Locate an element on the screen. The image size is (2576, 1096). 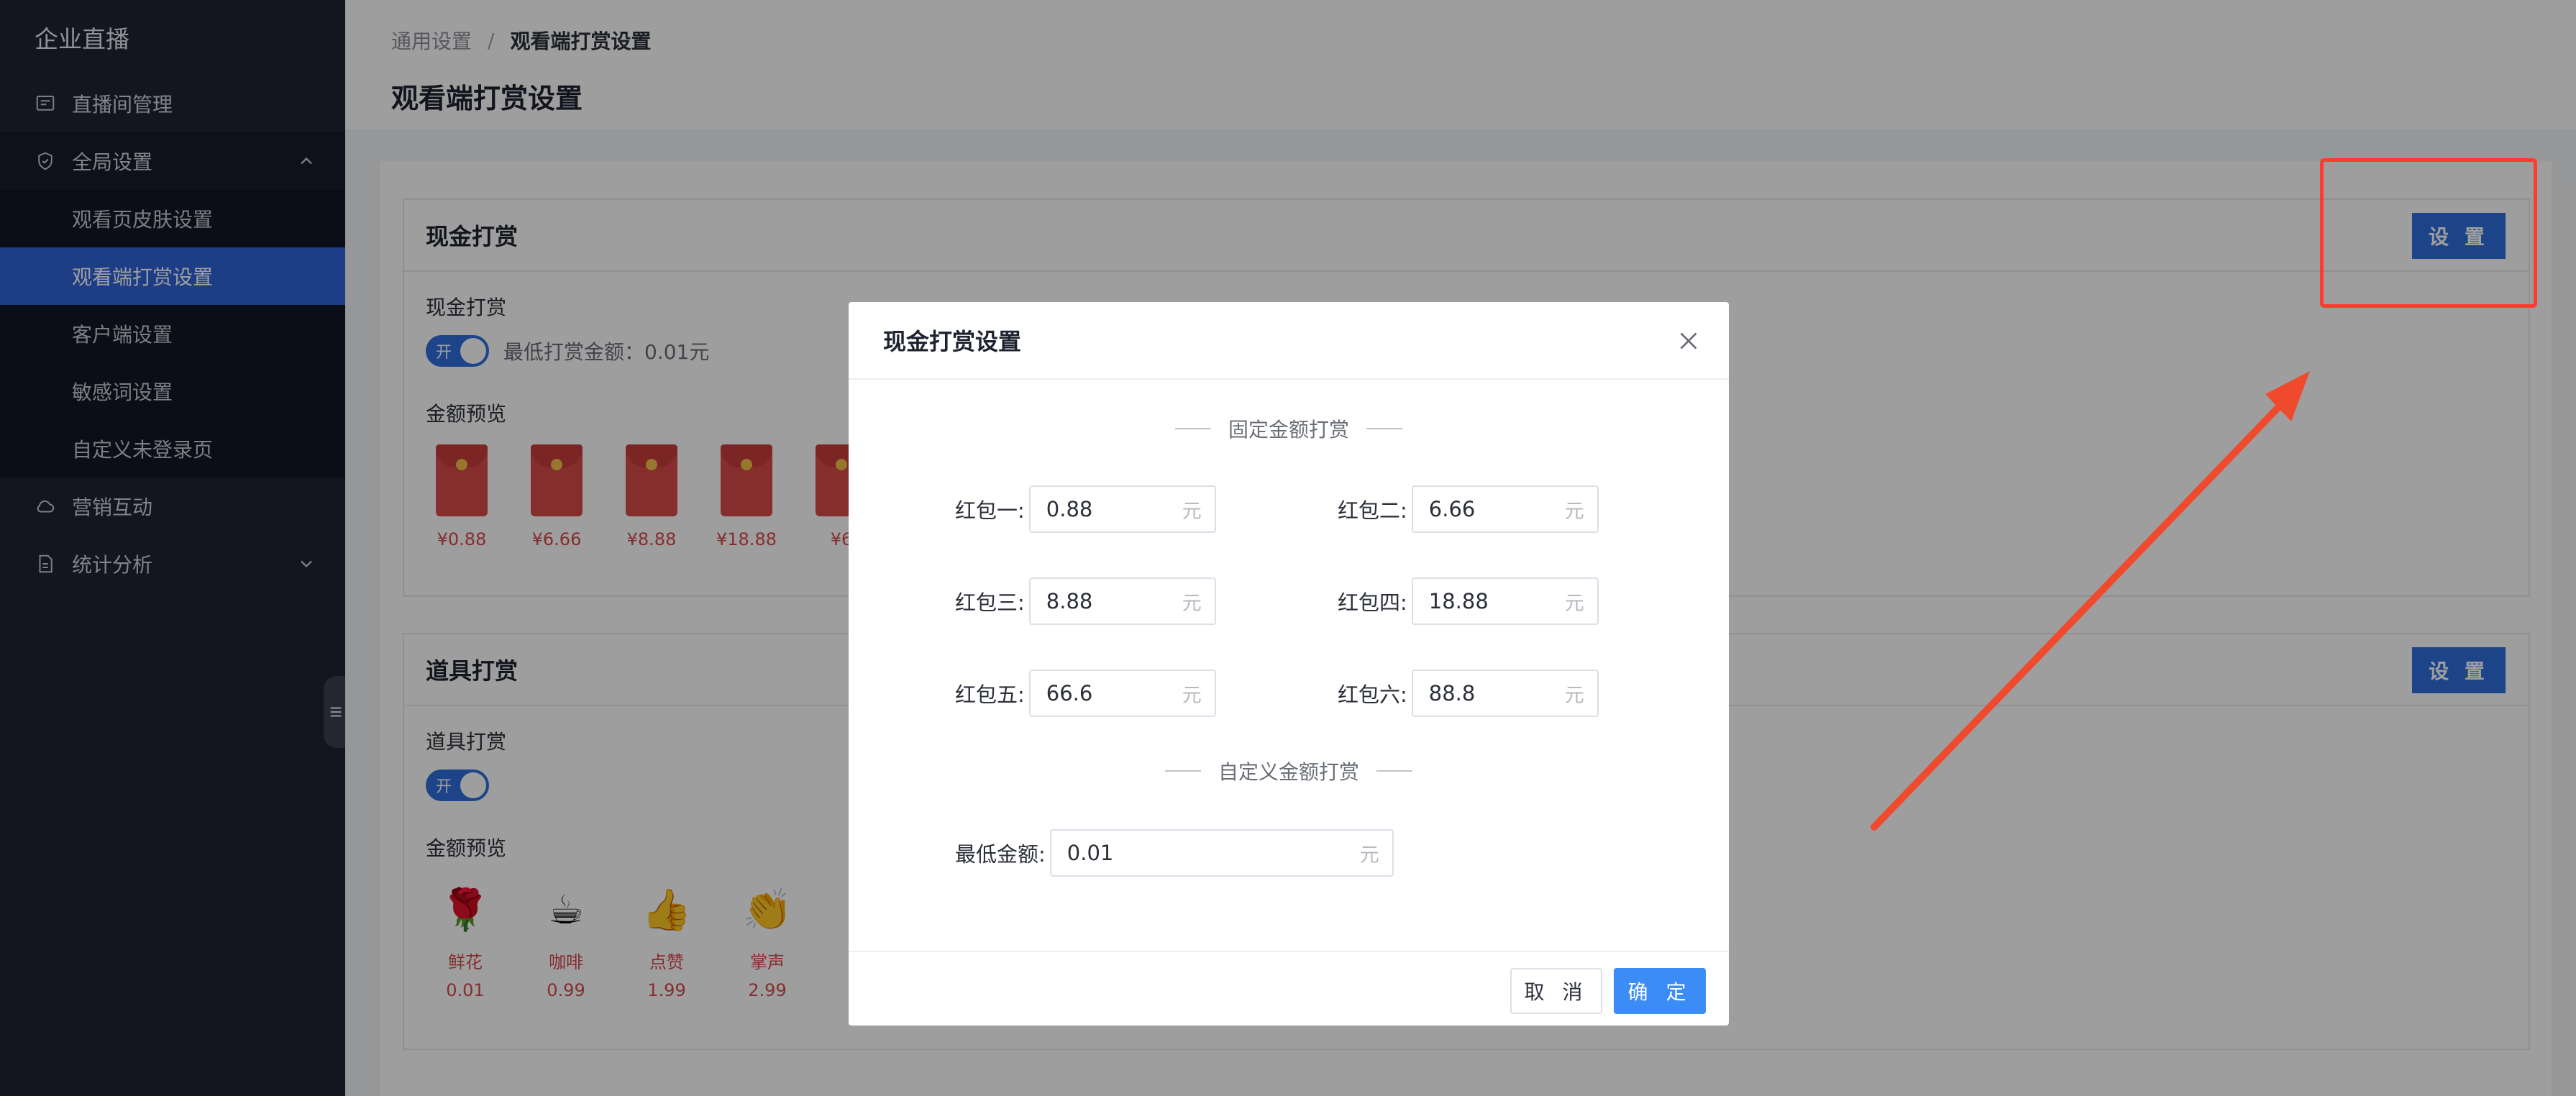
fixed-amount-section-title: 固定金额打赏 is located at coordinates (1289, 428).